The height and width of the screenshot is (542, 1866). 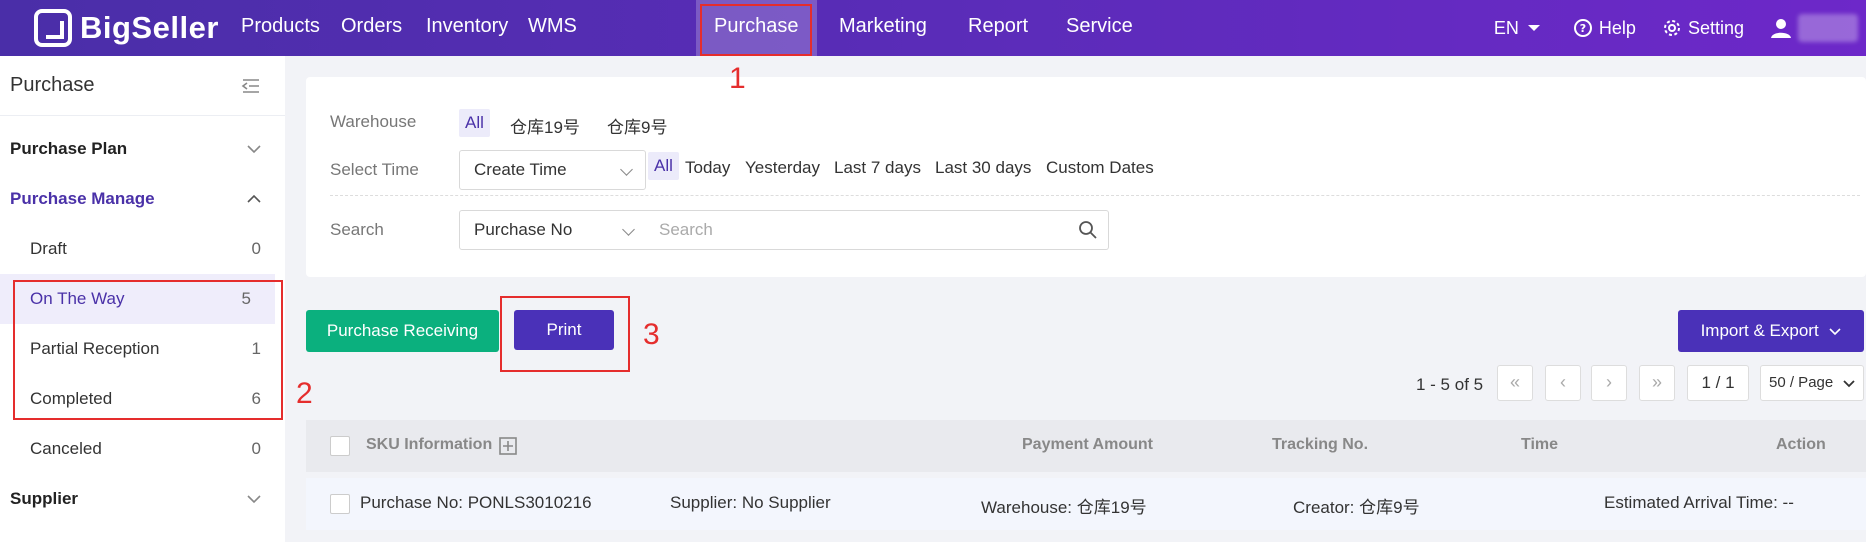 What do you see at coordinates (737, 78) in the screenshot?
I see `annotation-number-1: 1` at bounding box center [737, 78].